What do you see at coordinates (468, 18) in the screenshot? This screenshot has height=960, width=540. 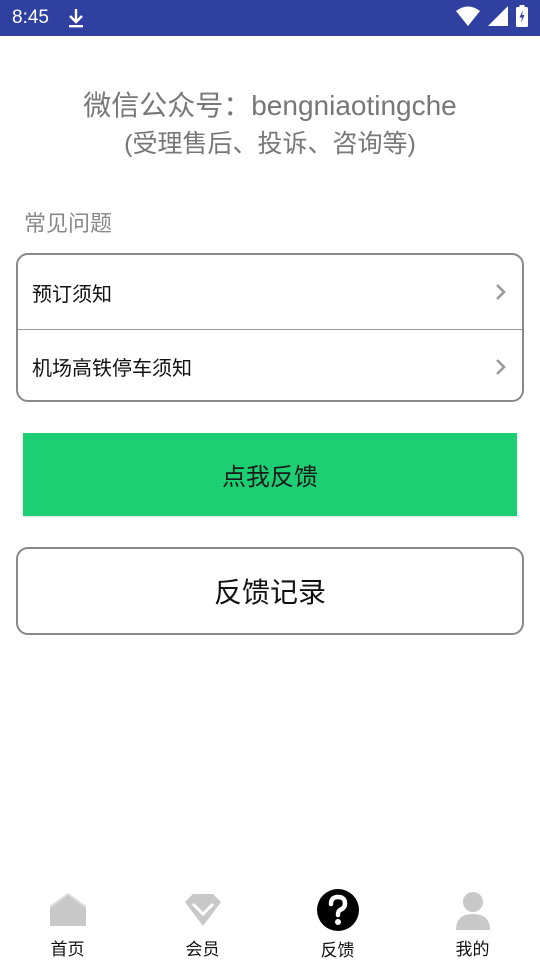 I see `wifi-icon` at bounding box center [468, 18].